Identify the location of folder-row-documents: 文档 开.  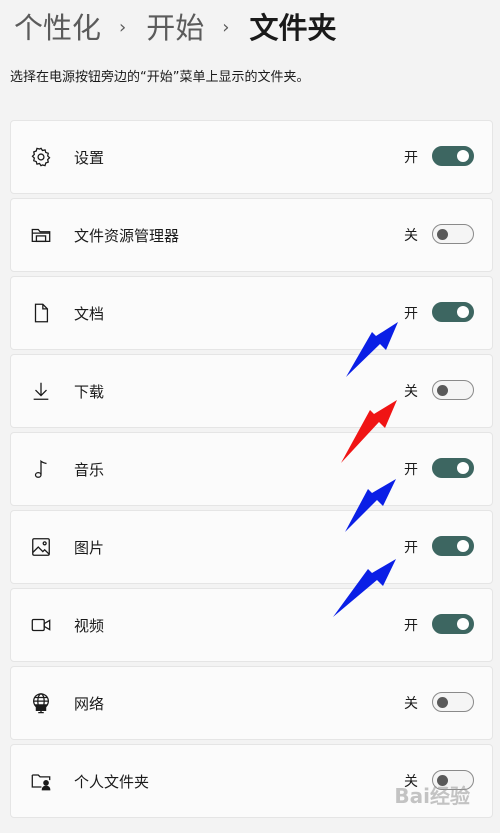
(251, 313).